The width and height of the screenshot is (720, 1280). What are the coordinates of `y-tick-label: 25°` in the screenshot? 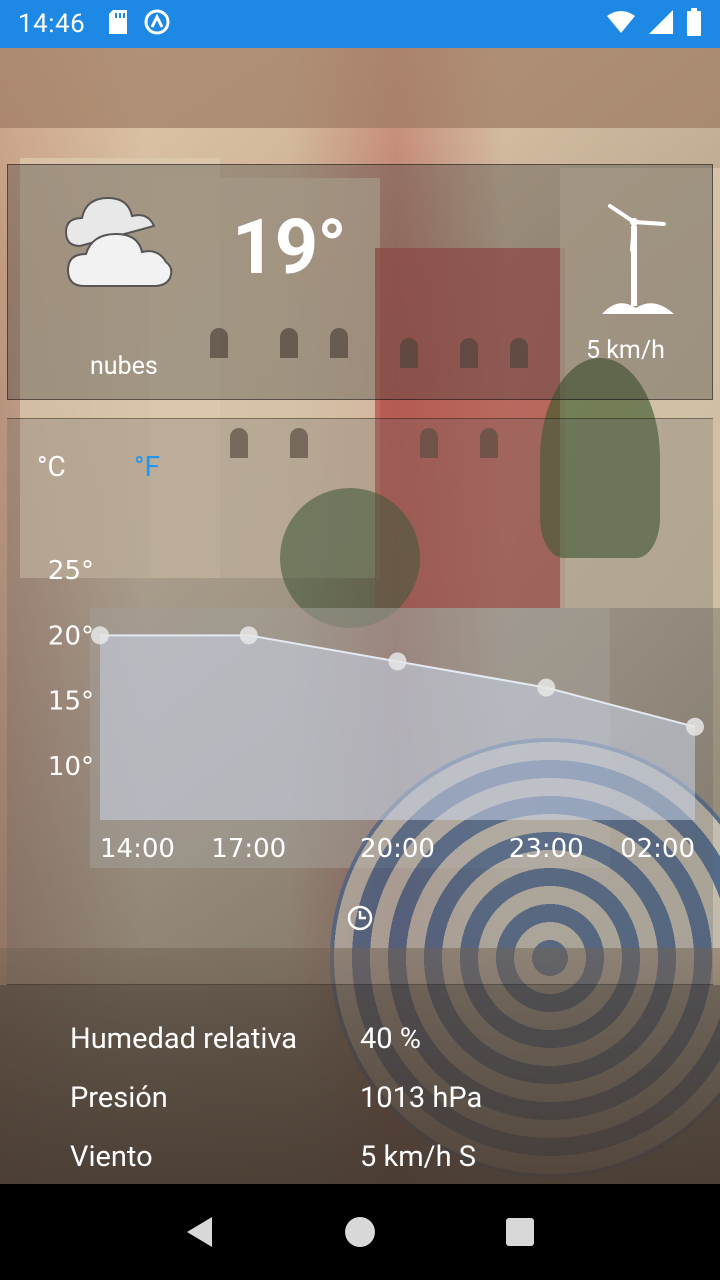 It's located at (71, 571).